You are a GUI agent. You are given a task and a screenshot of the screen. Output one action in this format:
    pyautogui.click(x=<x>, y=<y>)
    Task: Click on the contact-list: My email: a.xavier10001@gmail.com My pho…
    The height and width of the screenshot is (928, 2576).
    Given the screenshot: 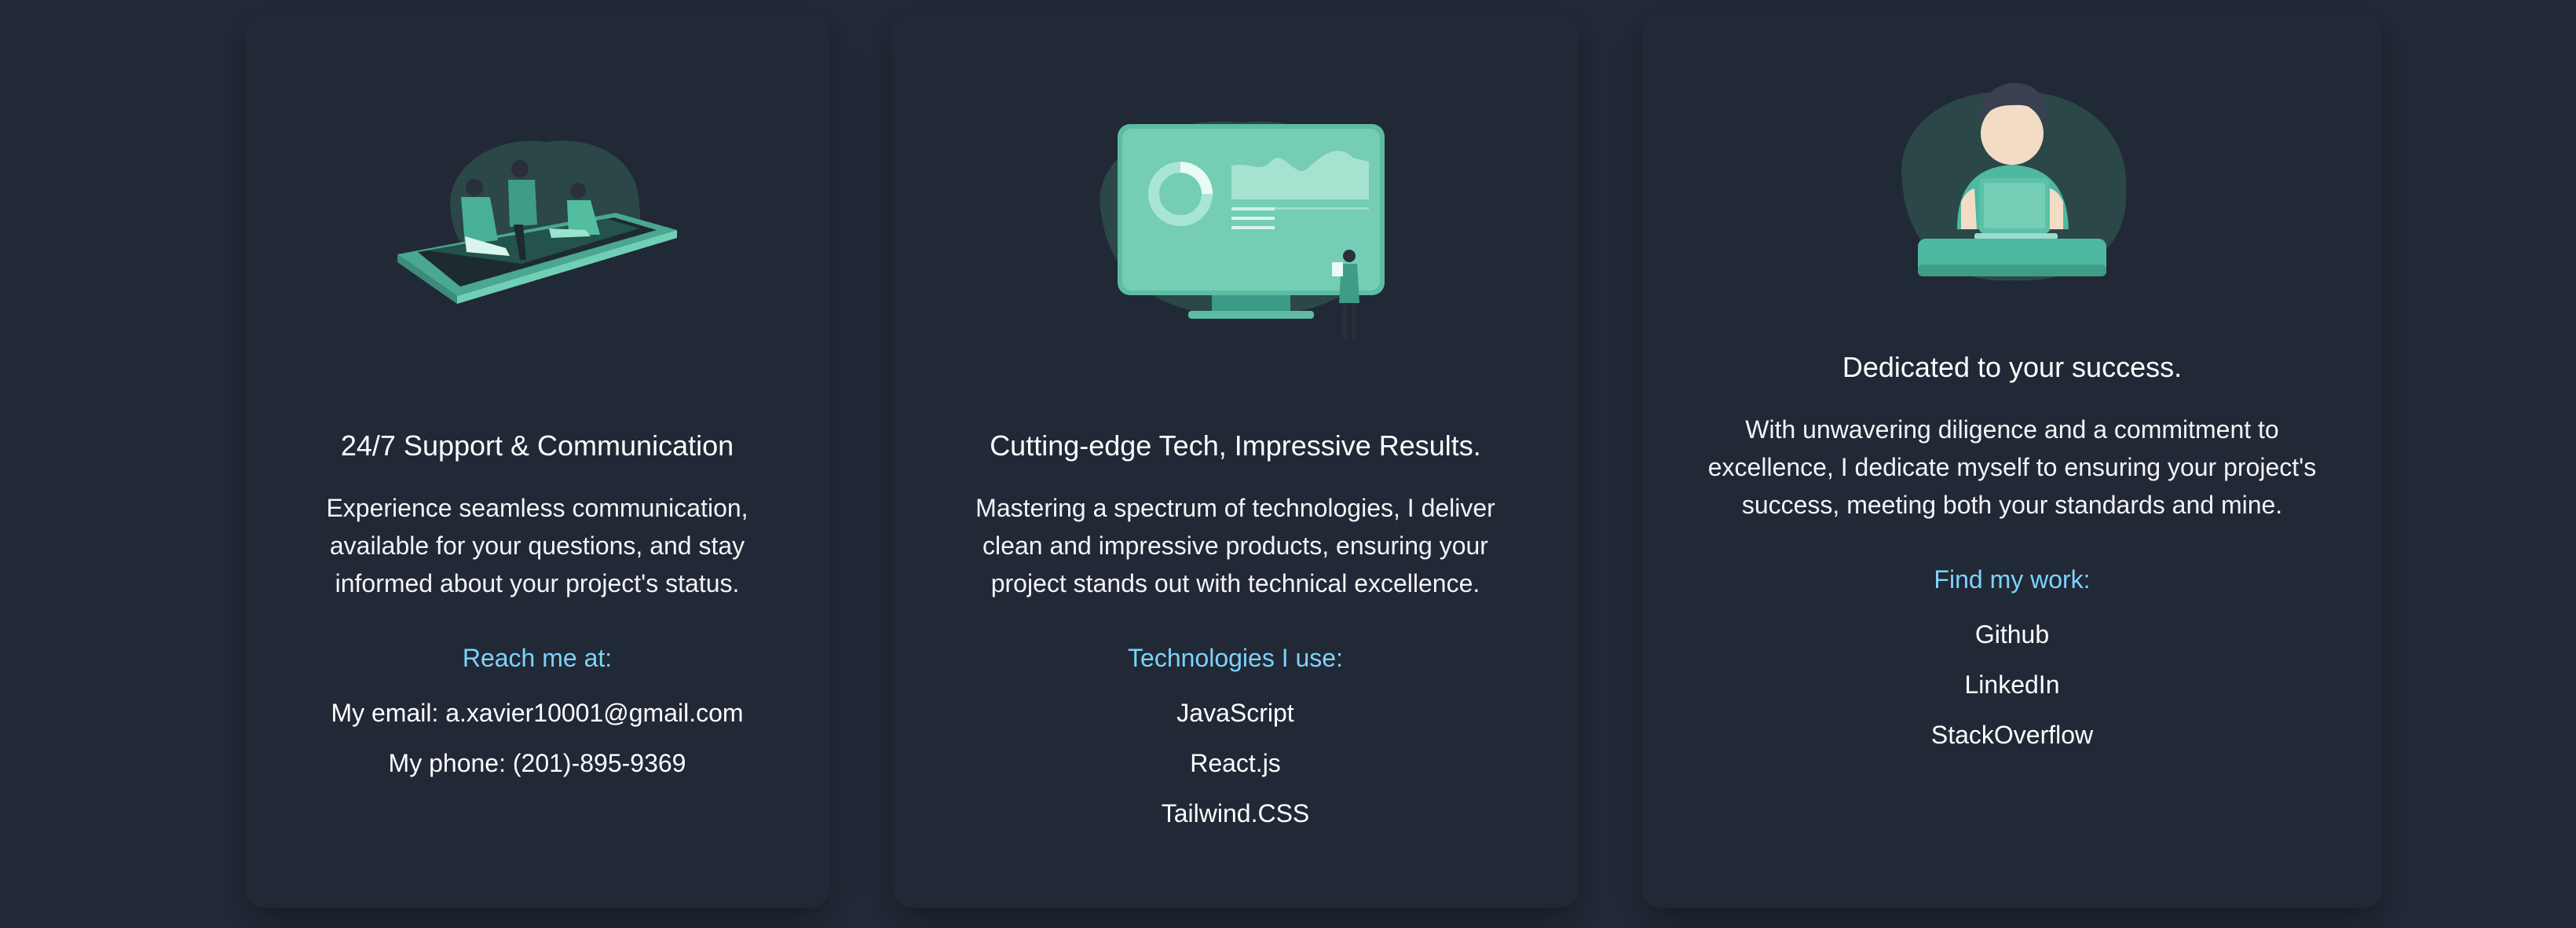 What is the action you would take?
    pyautogui.click(x=537, y=744)
    